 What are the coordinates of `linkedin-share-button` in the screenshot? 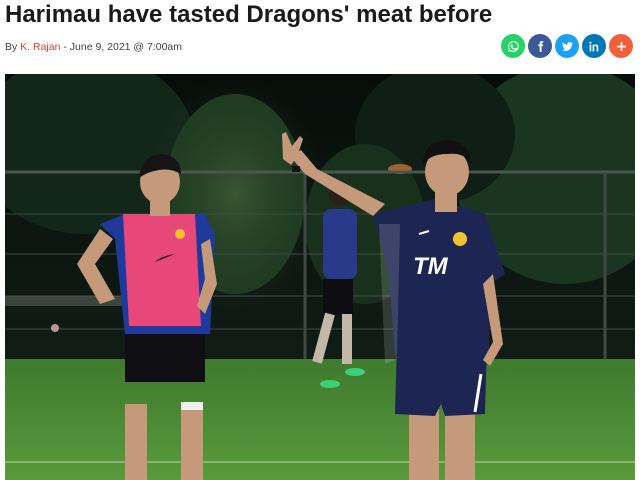 It's located at (594, 46).